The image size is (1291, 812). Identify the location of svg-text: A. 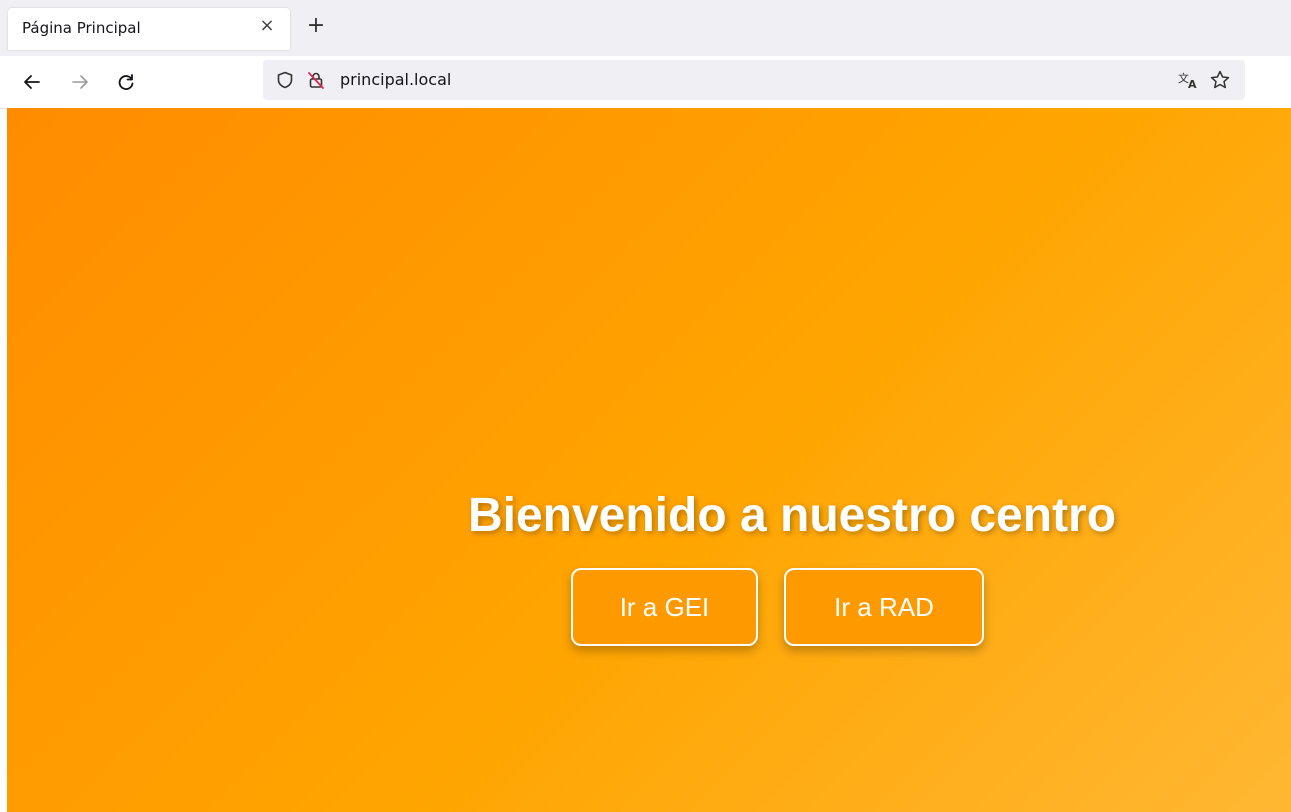
(1192, 84).